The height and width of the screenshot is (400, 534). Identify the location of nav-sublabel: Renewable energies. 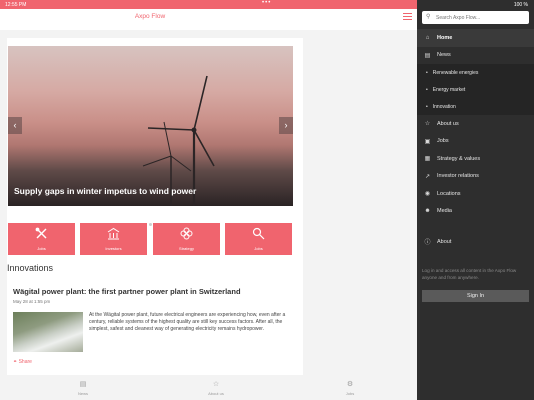
(455, 72).